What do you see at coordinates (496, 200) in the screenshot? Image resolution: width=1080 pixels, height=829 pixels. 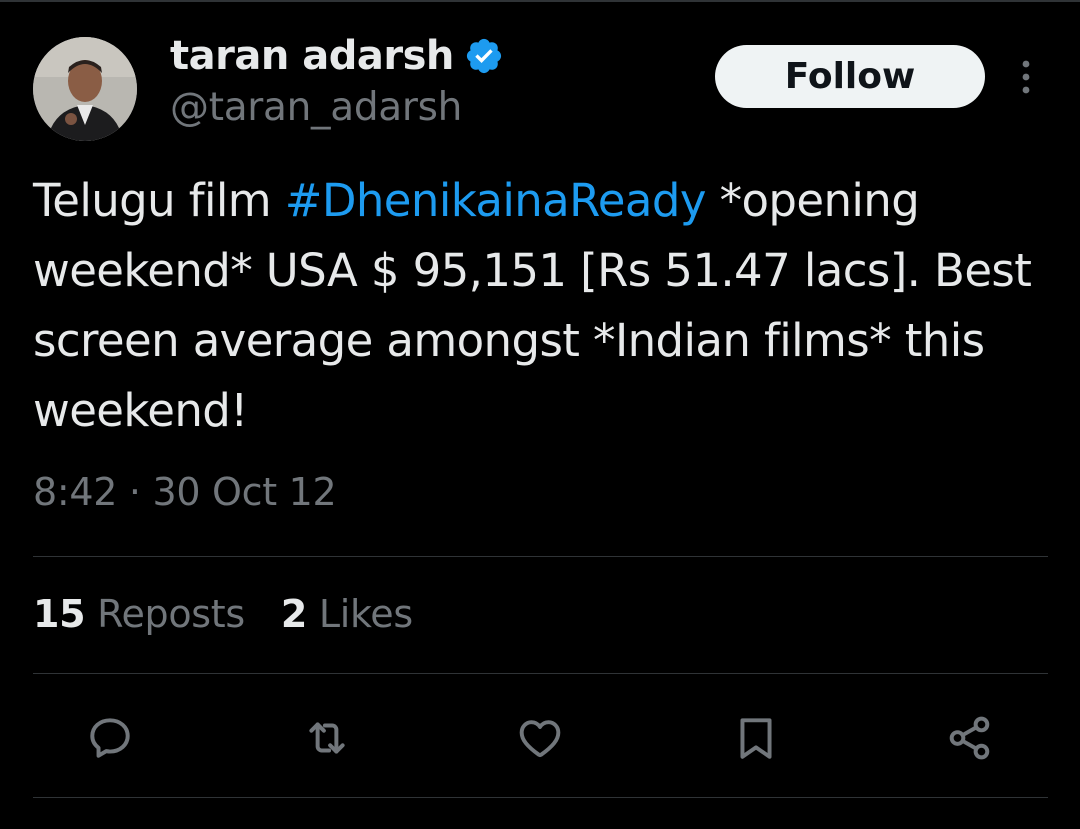 I see `hashtag-link: #DhenikainaReady` at bounding box center [496, 200].